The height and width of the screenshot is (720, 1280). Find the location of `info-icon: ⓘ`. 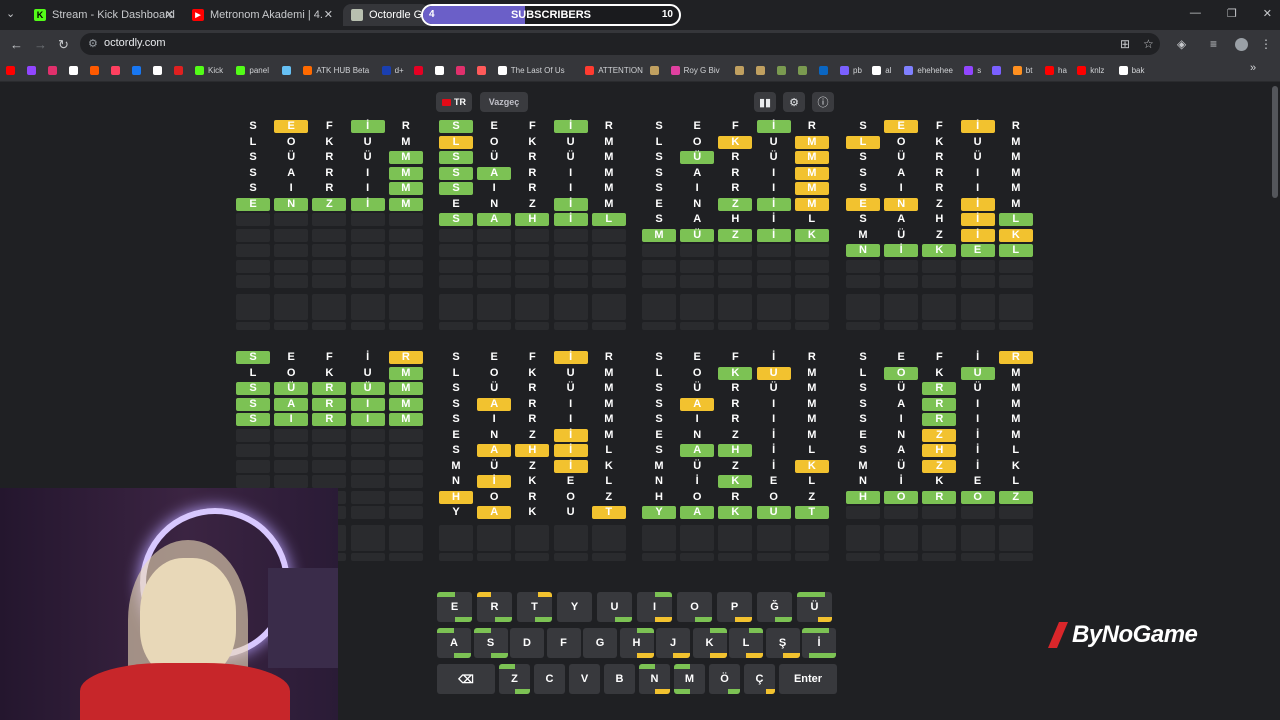

info-icon: ⓘ is located at coordinates (823, 102).